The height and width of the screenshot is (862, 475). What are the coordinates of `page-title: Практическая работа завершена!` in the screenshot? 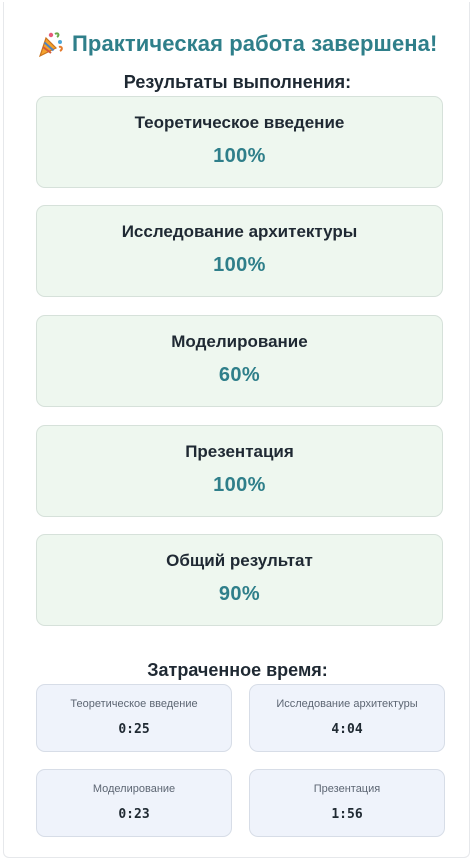 It's located at (246, 44).